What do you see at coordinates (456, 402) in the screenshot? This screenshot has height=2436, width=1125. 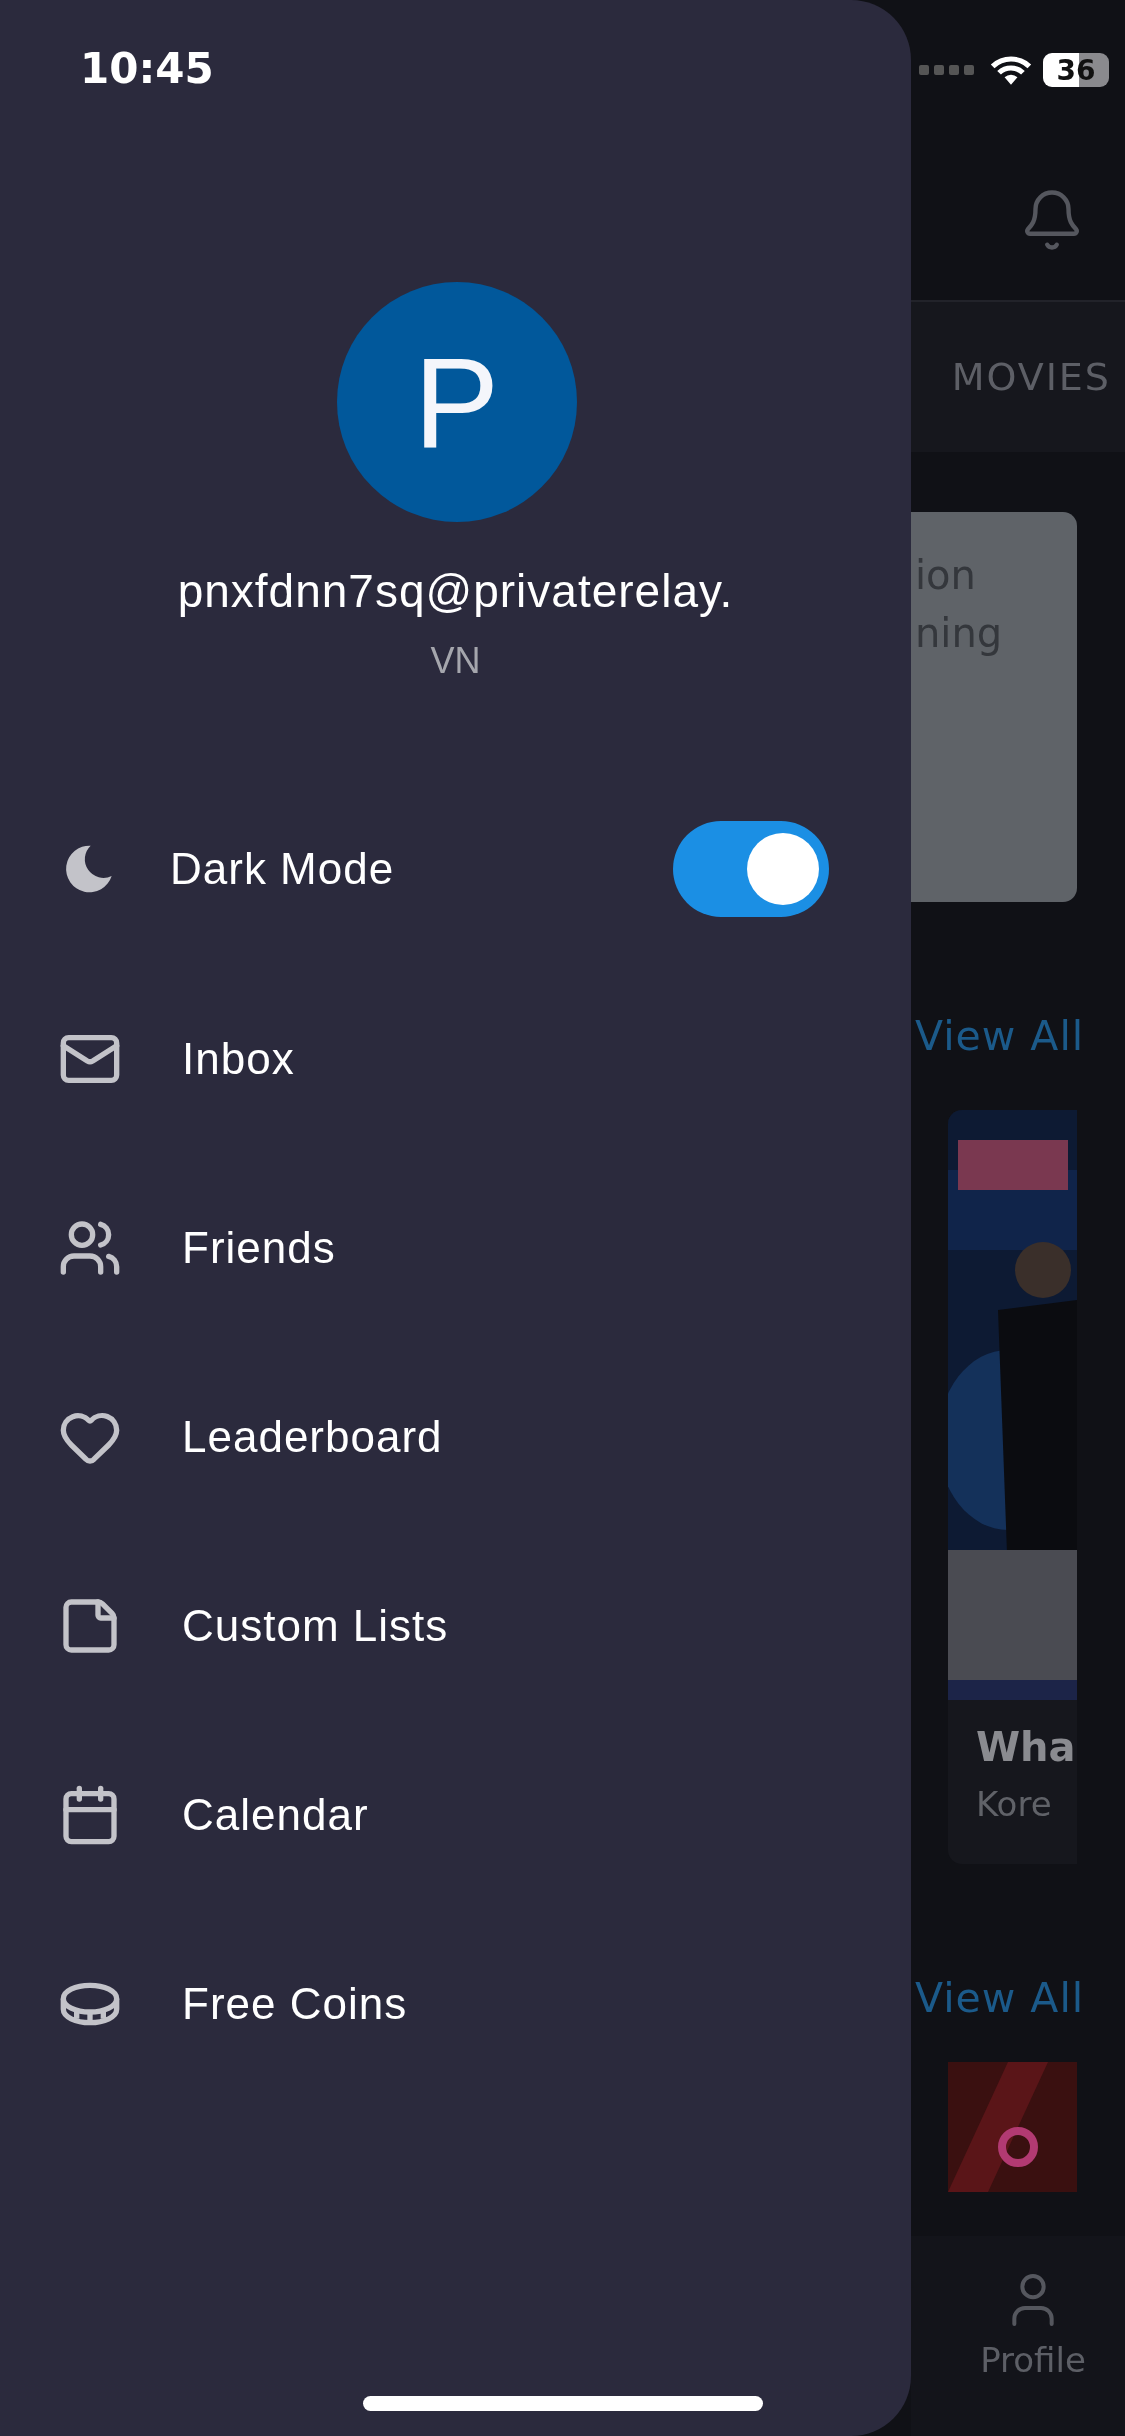 I see `avatar: P` at bounding box center [456, 402].